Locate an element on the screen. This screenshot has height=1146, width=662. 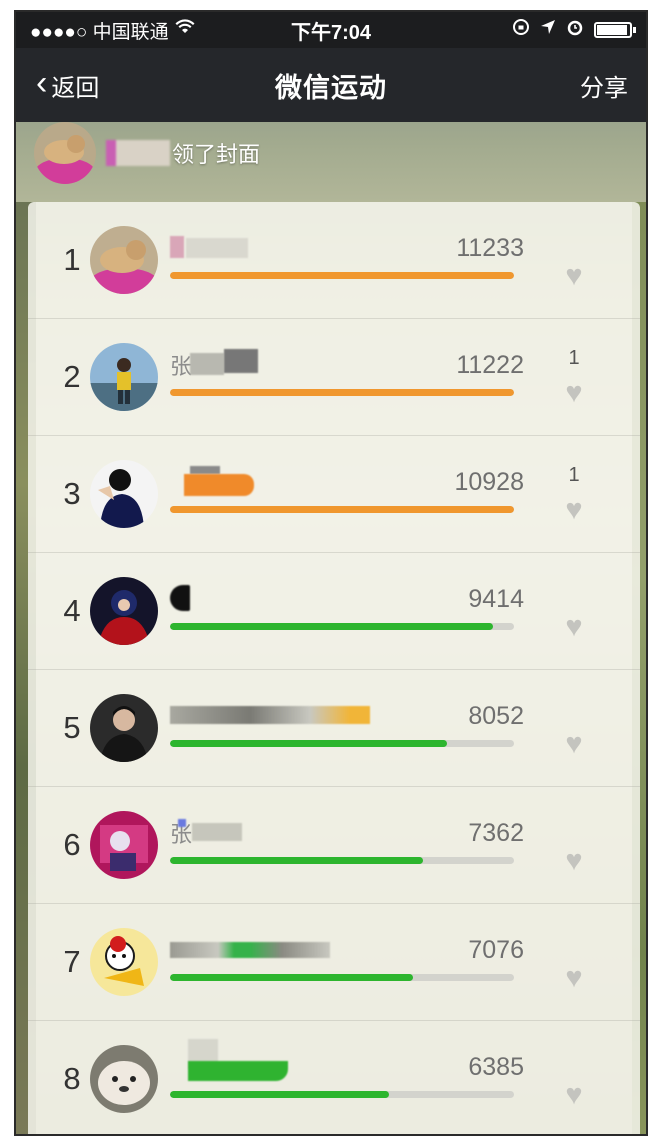
back-button: ‹ 返回 is located at coordinates (68, 83).